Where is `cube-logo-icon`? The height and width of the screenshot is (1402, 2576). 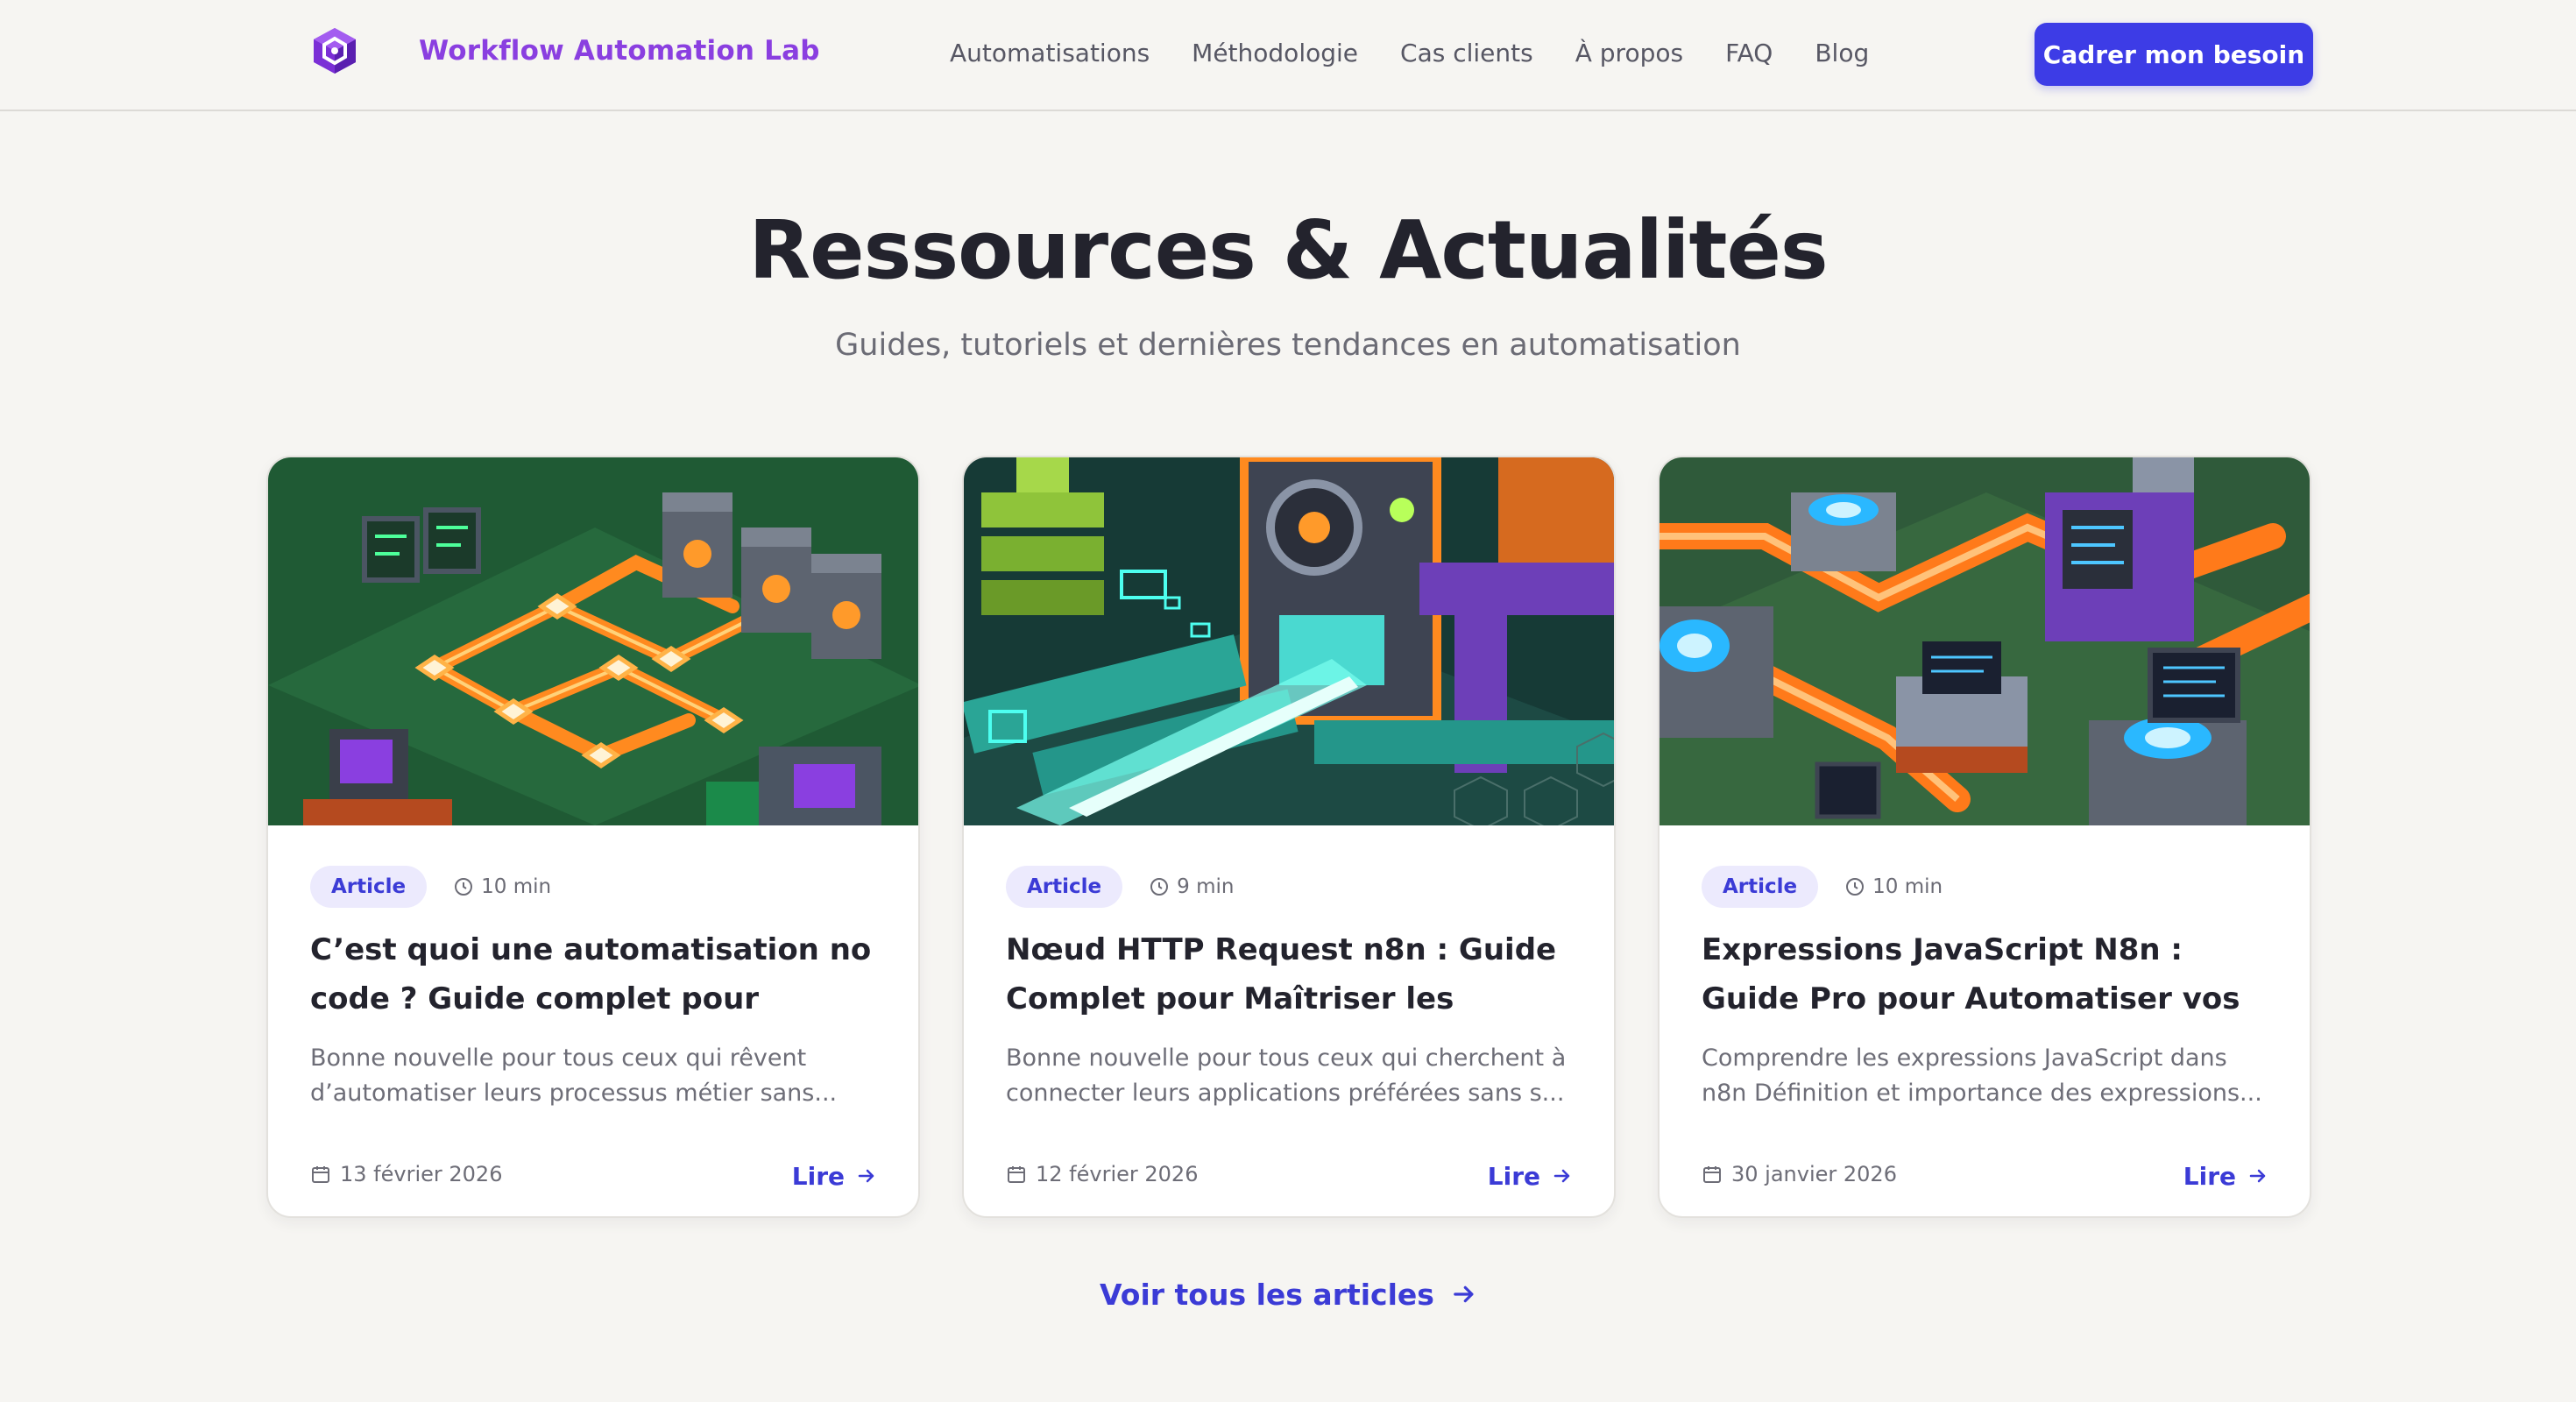
cube-logo-icon is located at coordinates (334, 51).